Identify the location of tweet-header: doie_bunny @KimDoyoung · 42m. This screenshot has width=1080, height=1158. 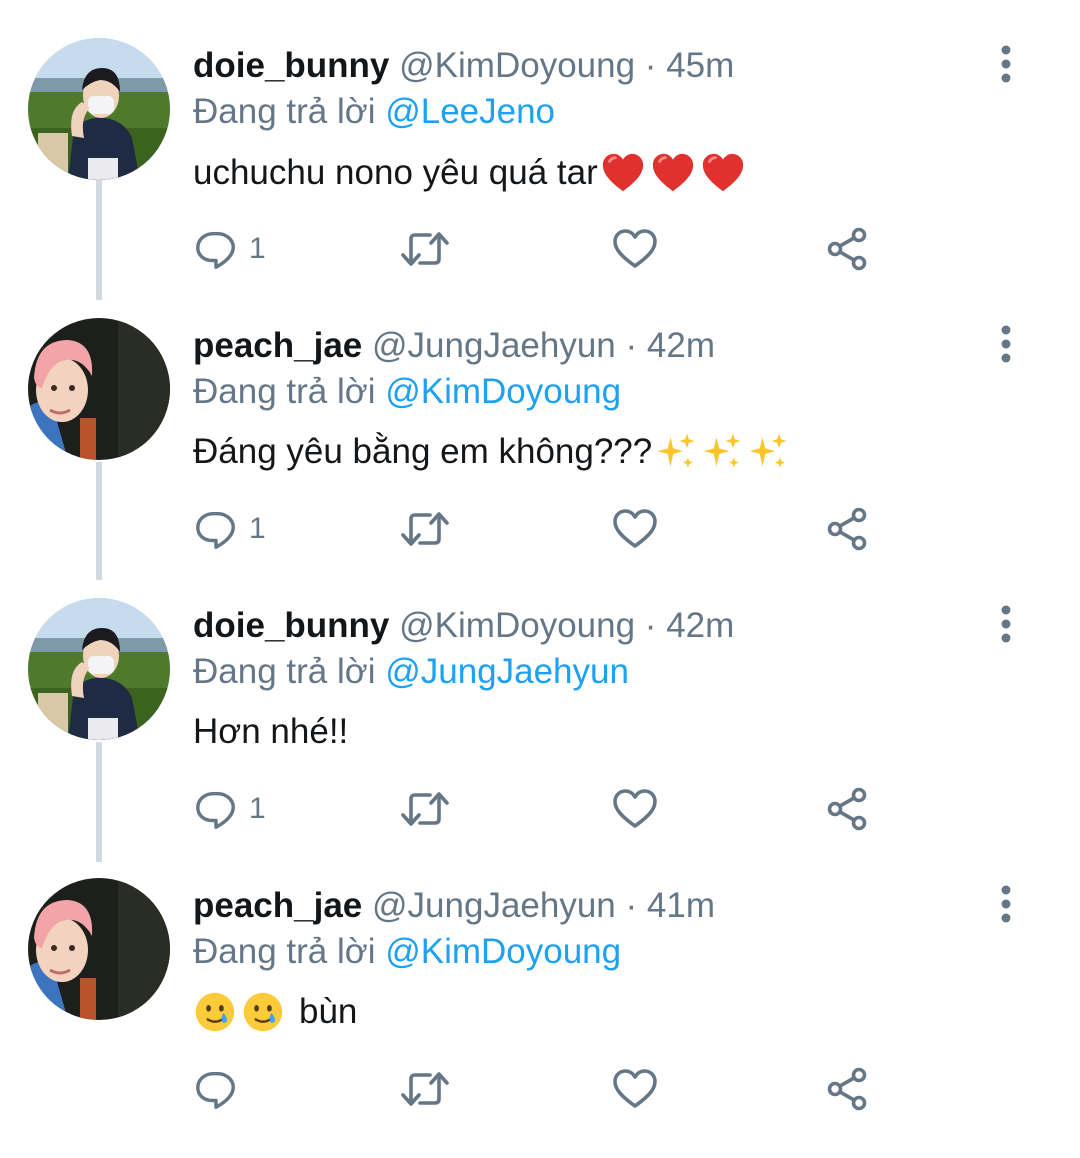
(463, 626).